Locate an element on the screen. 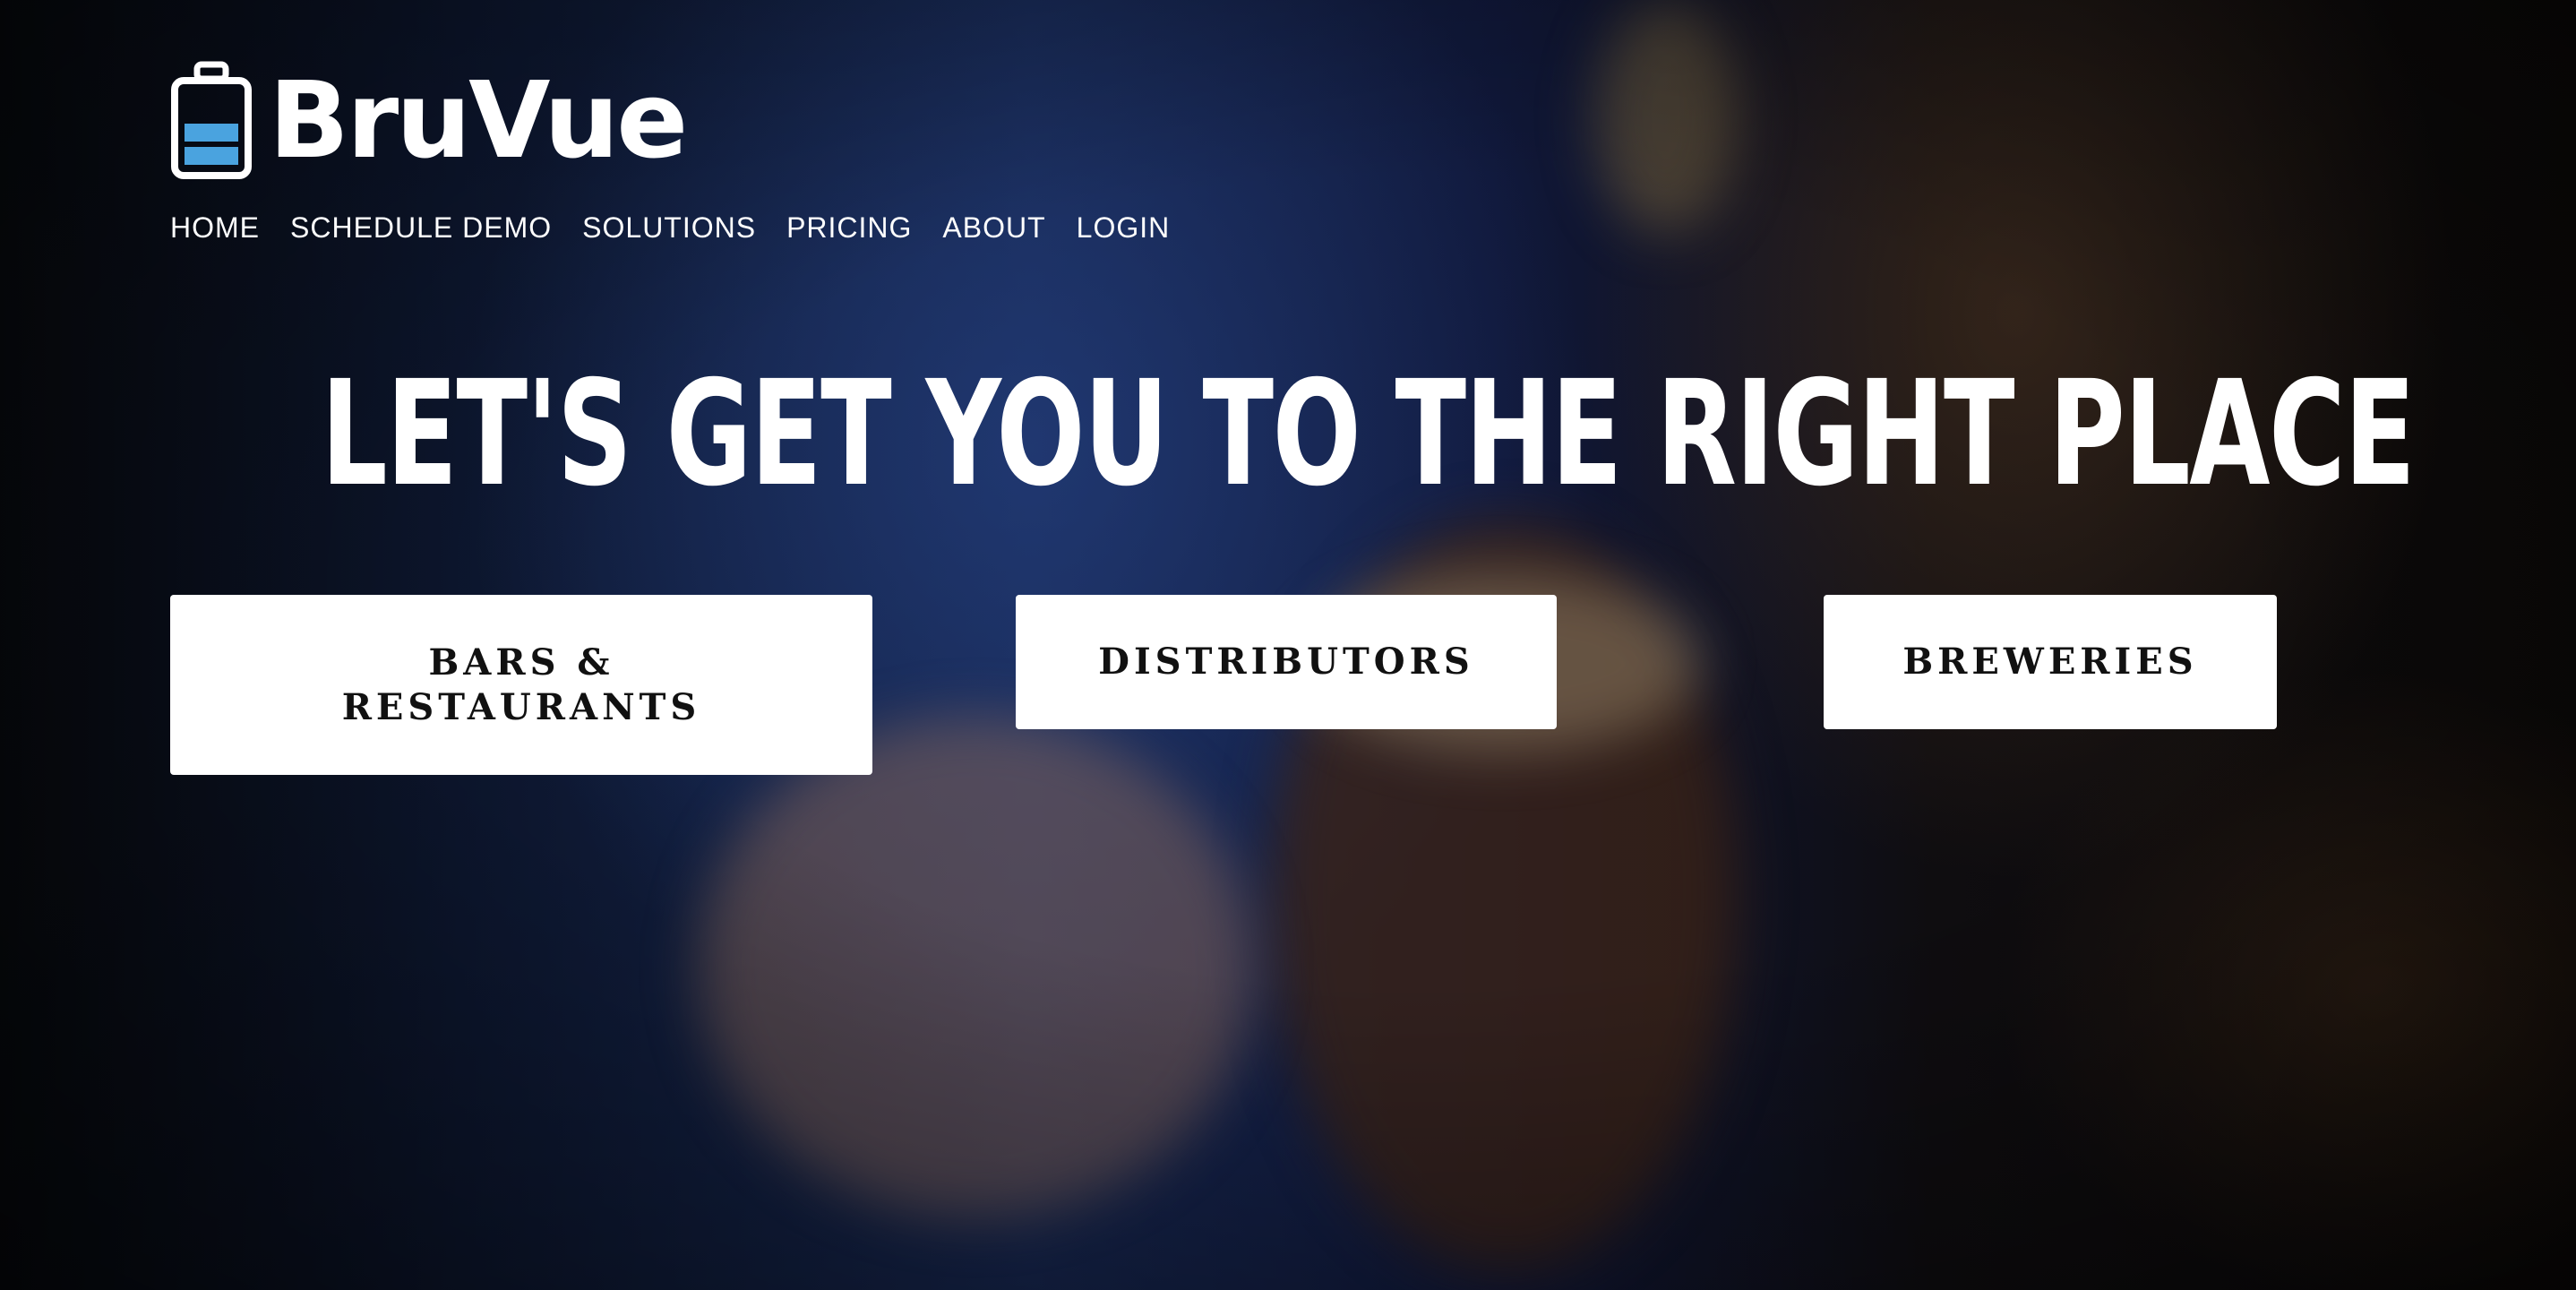 The height and width of the screenshot is (1290, 2576). nav-item-schedule-demo: SCHEDULE DEMO is located at coordinates (421, 228).